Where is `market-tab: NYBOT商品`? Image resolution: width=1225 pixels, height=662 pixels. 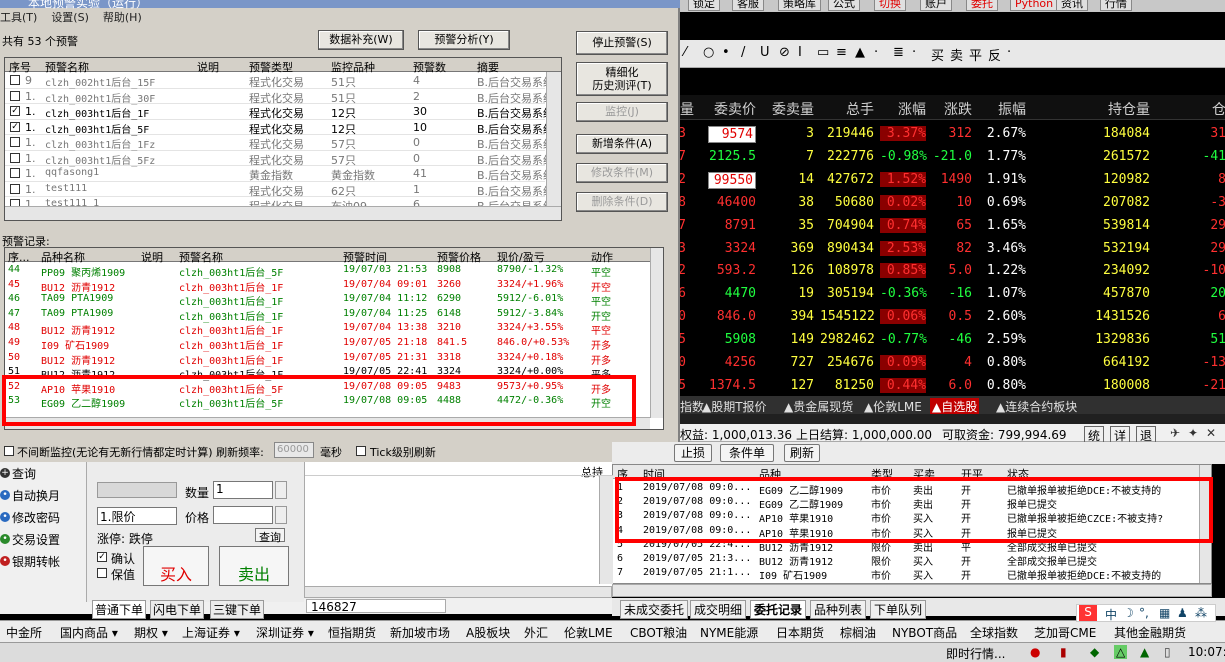 market-tab: NYBOT商品 is located at coordinates (924, 632).